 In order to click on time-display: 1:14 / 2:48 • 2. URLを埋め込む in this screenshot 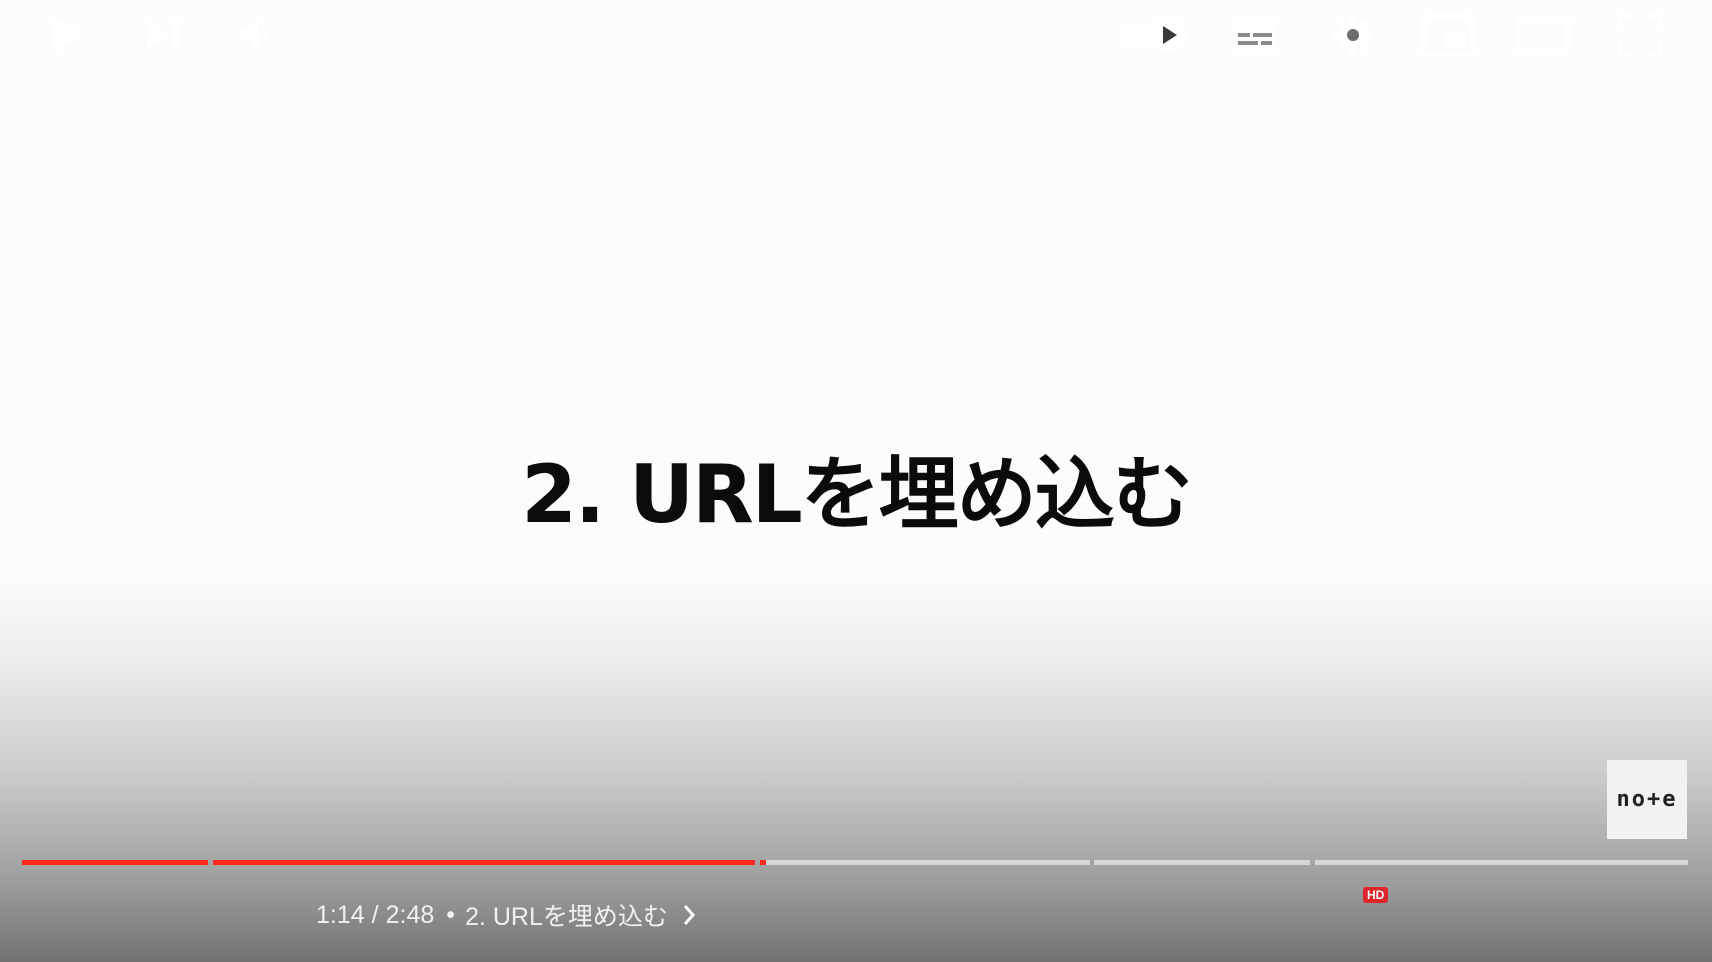, I will do `click(506, 915)`.